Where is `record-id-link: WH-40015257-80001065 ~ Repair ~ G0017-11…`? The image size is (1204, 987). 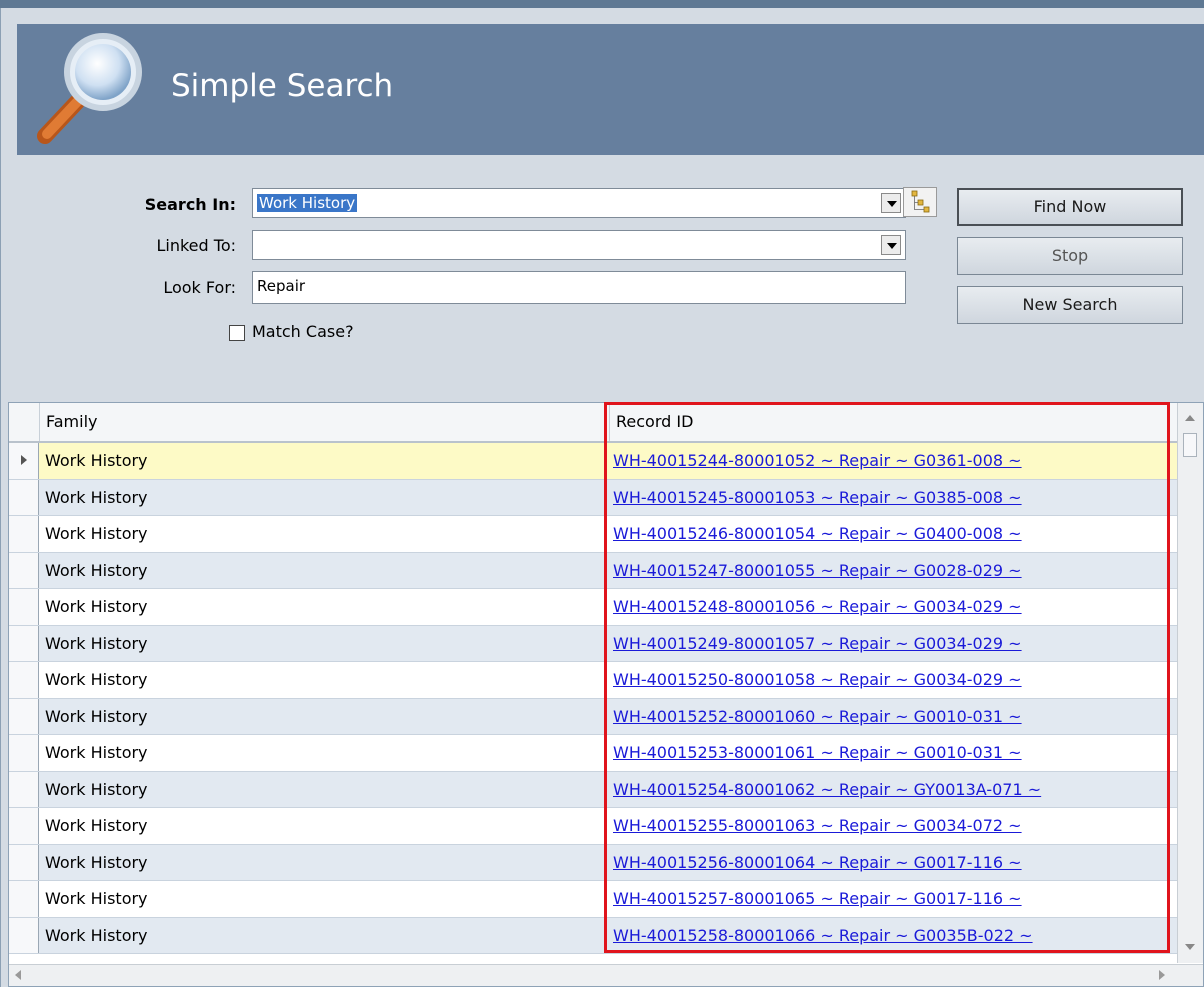 record-id-link: WH-40015257-80001065 ~ Repair ~ G0017-11… is located at coordinates (817, 899).